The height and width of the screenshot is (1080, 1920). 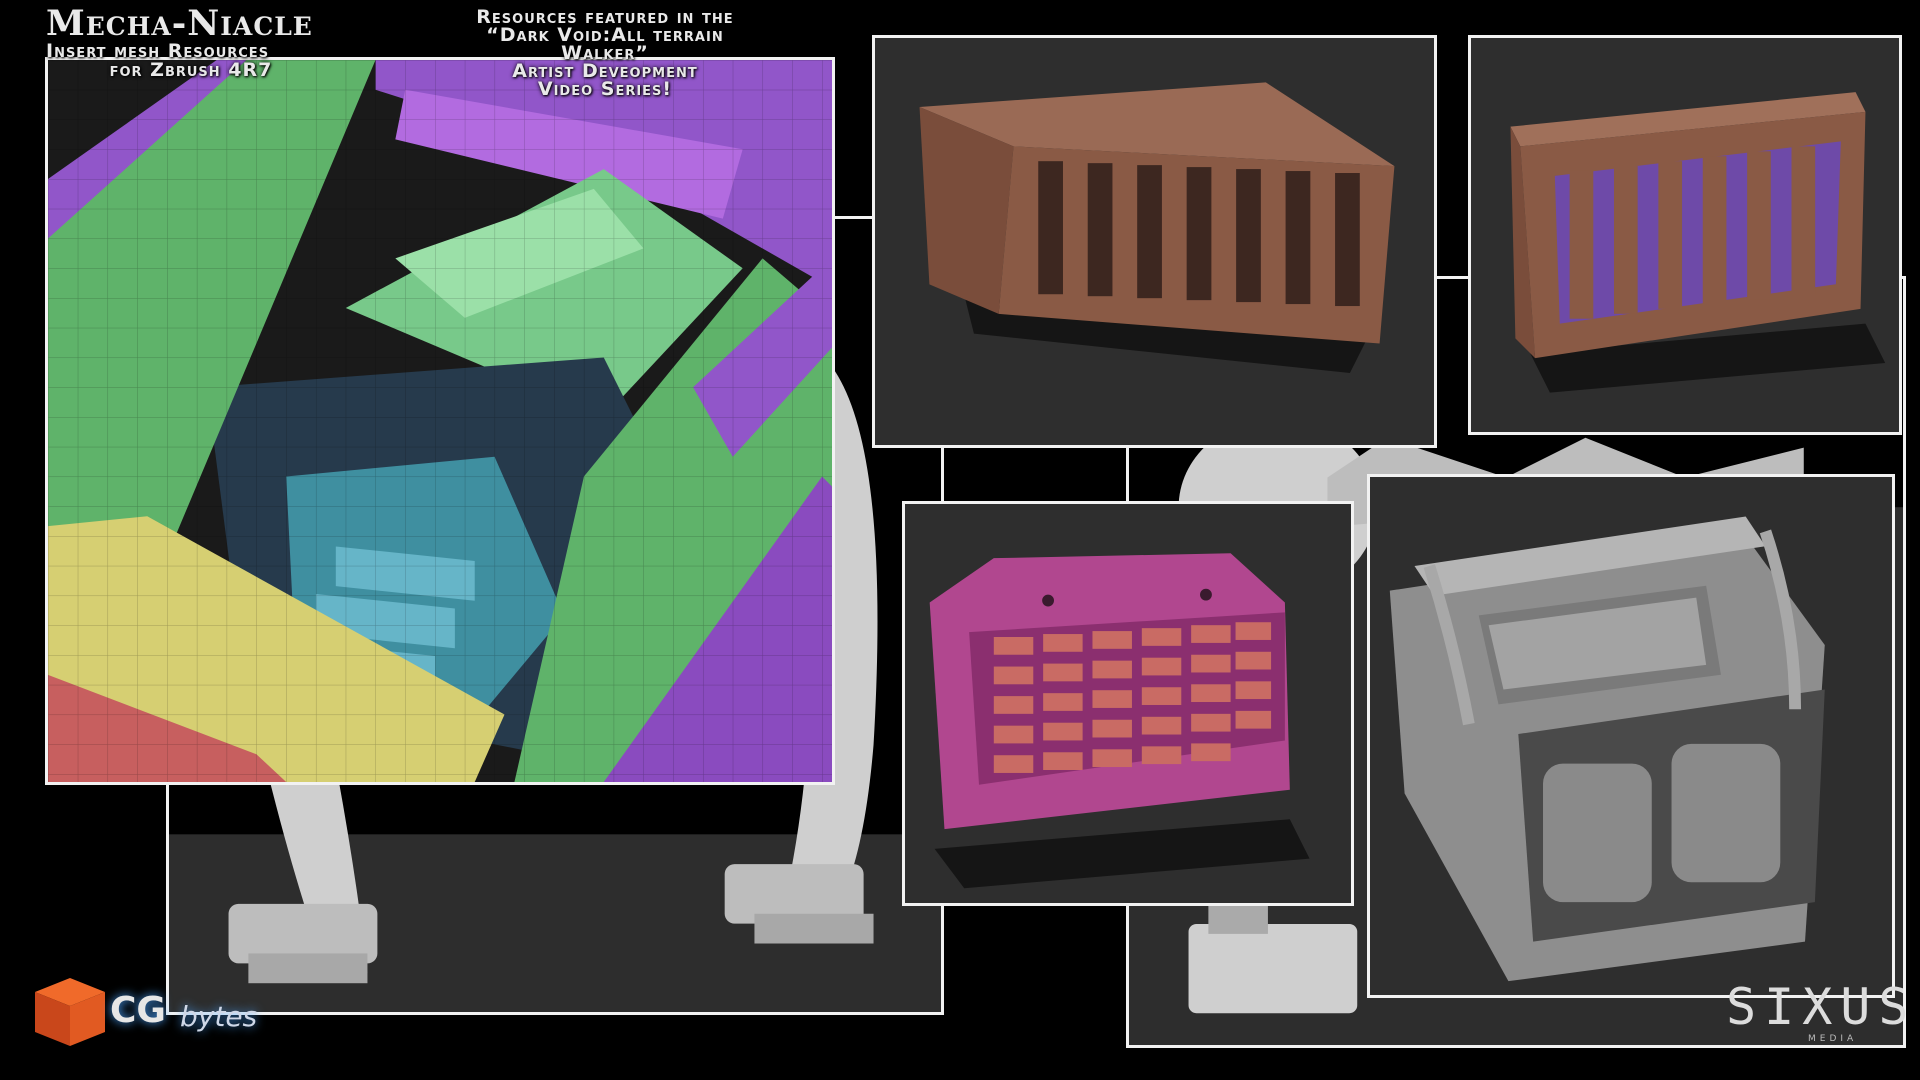 What do you see at coordinates (191, 70) in the screenshot?
I see `title-subtitle-2: for Zbrush 4R7` at bounding box center [191, 70].